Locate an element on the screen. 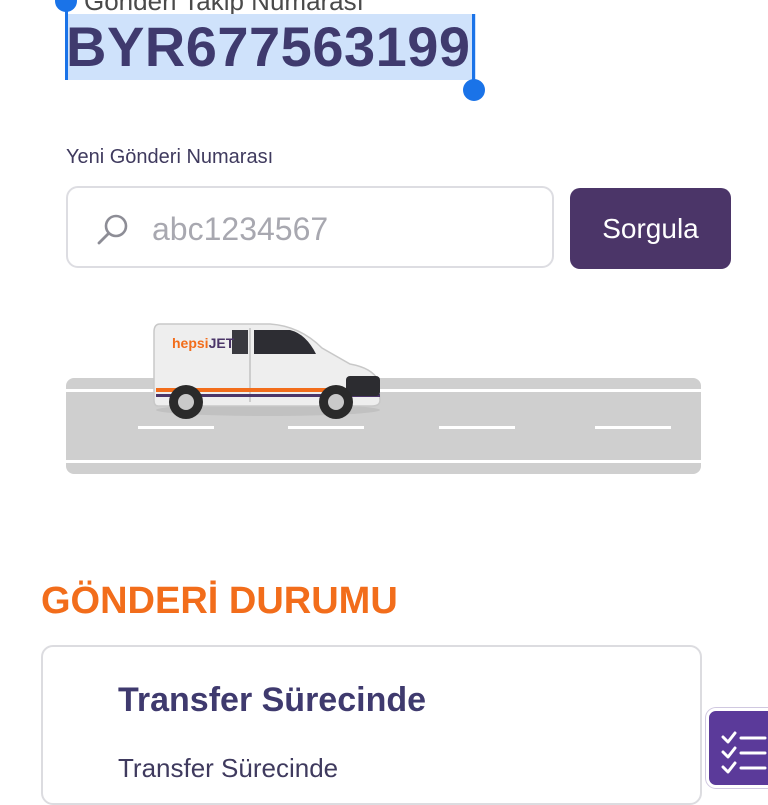 This screenshot has height=805, width=768. status-card-title: Transfer Sürecinde is located at coordinates (272, 700).